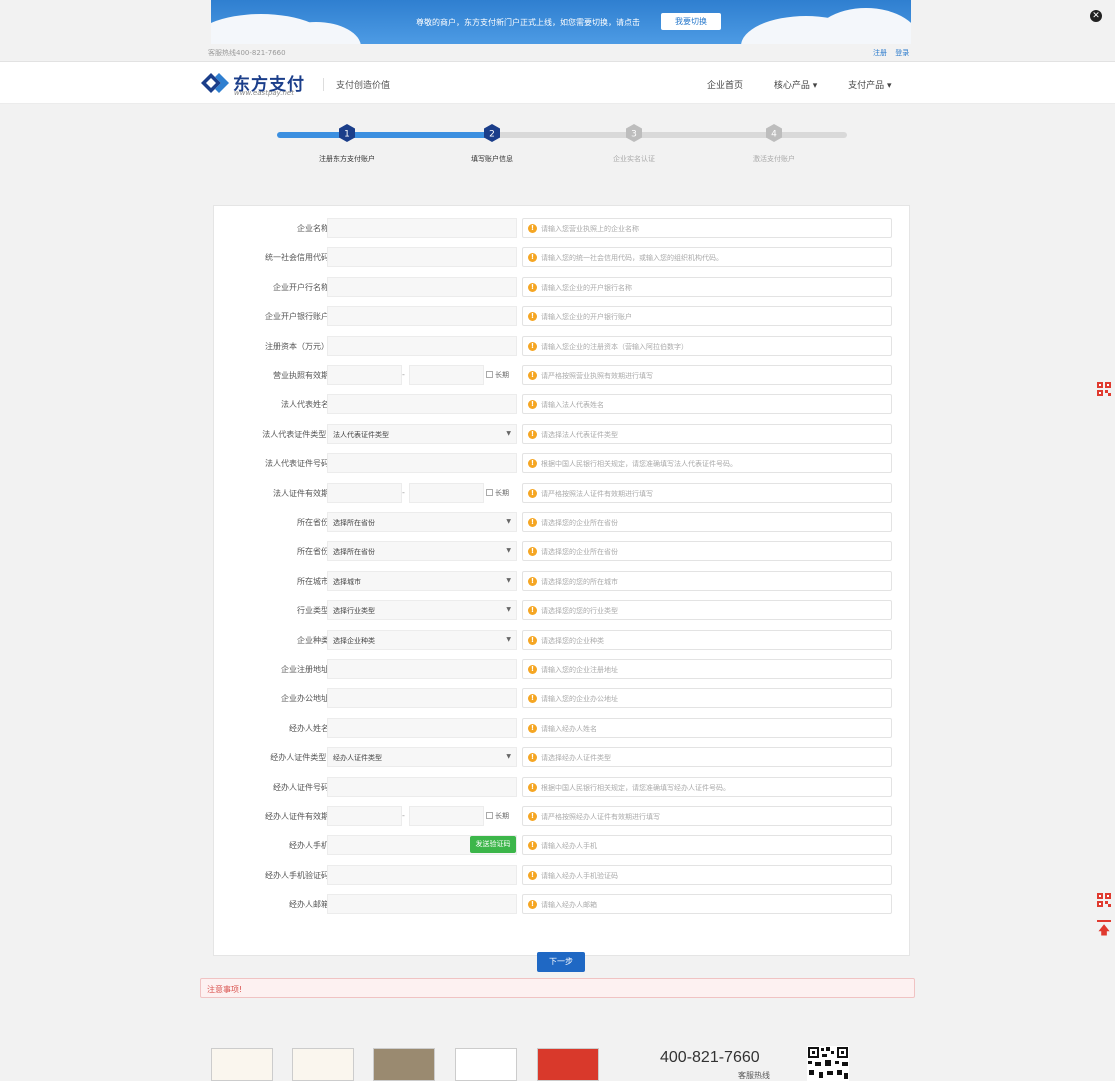 This screenshot has height=1081, width=1115. Describe the element at coordinates (707, 698) in the screenshot. I see `field-hint: ! 请输入您的企业办公地址` at that location.